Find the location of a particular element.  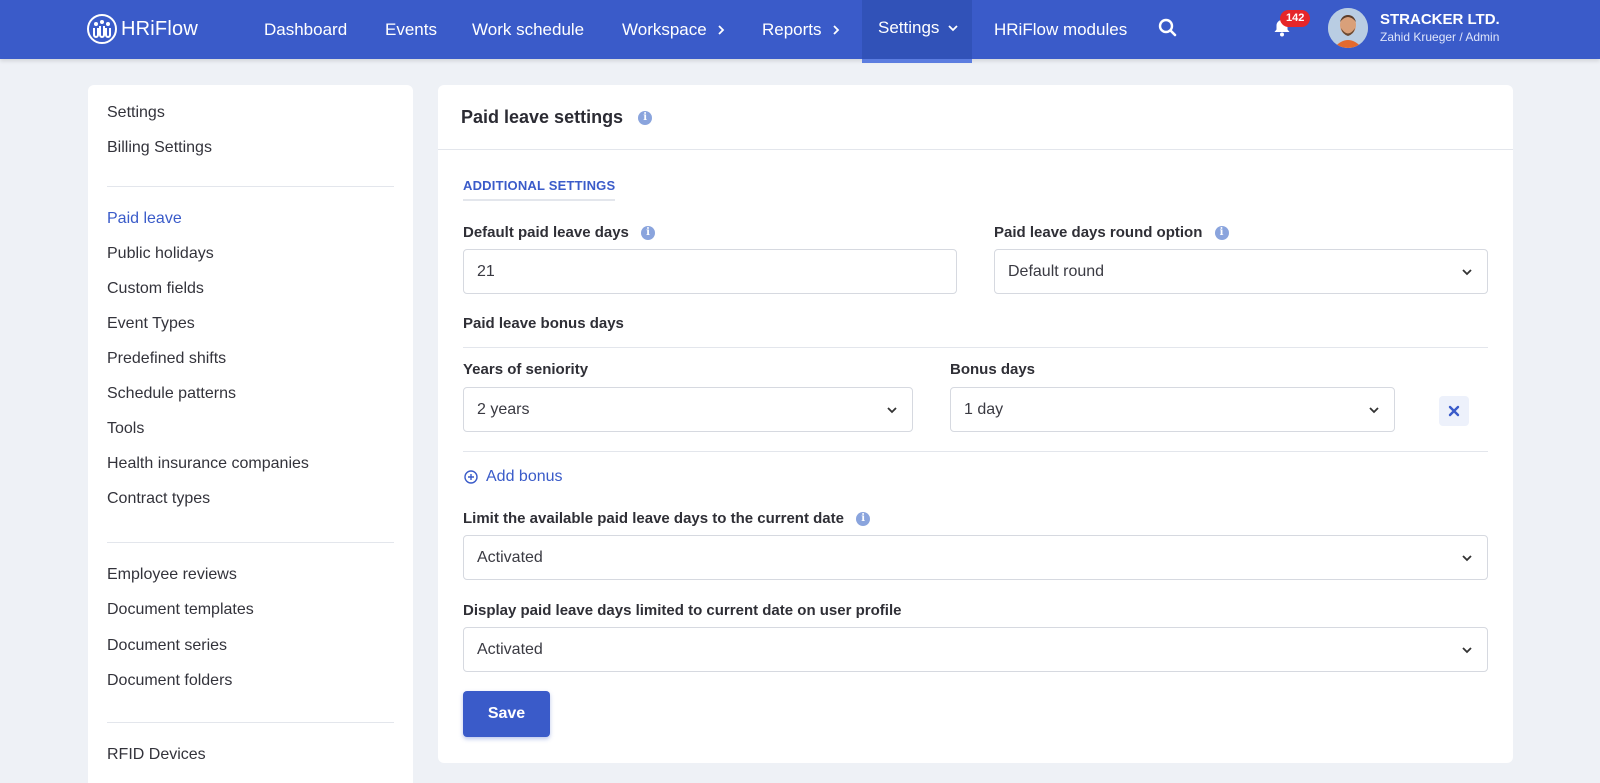

notification-count-badge: 142 is located at coordinates (1295, 18).